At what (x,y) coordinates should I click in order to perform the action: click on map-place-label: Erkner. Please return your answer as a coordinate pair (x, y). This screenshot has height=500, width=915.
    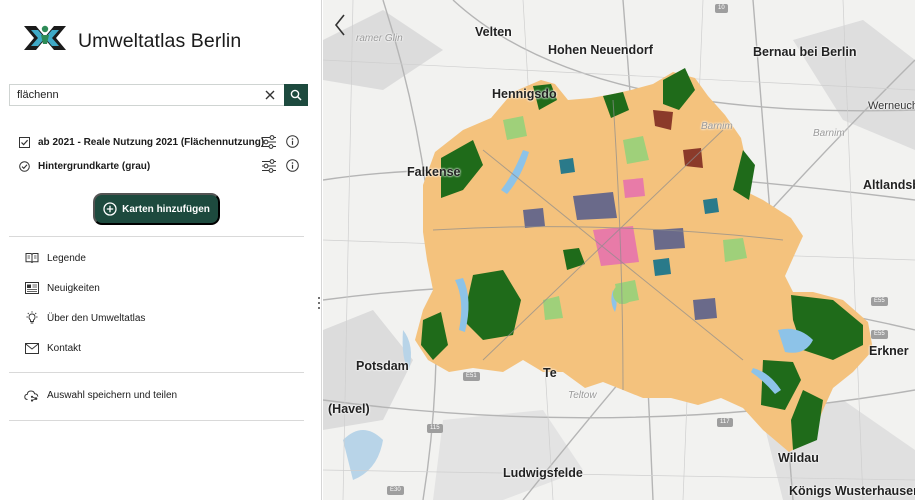
    Looking at the image, I should click on (889, 351).